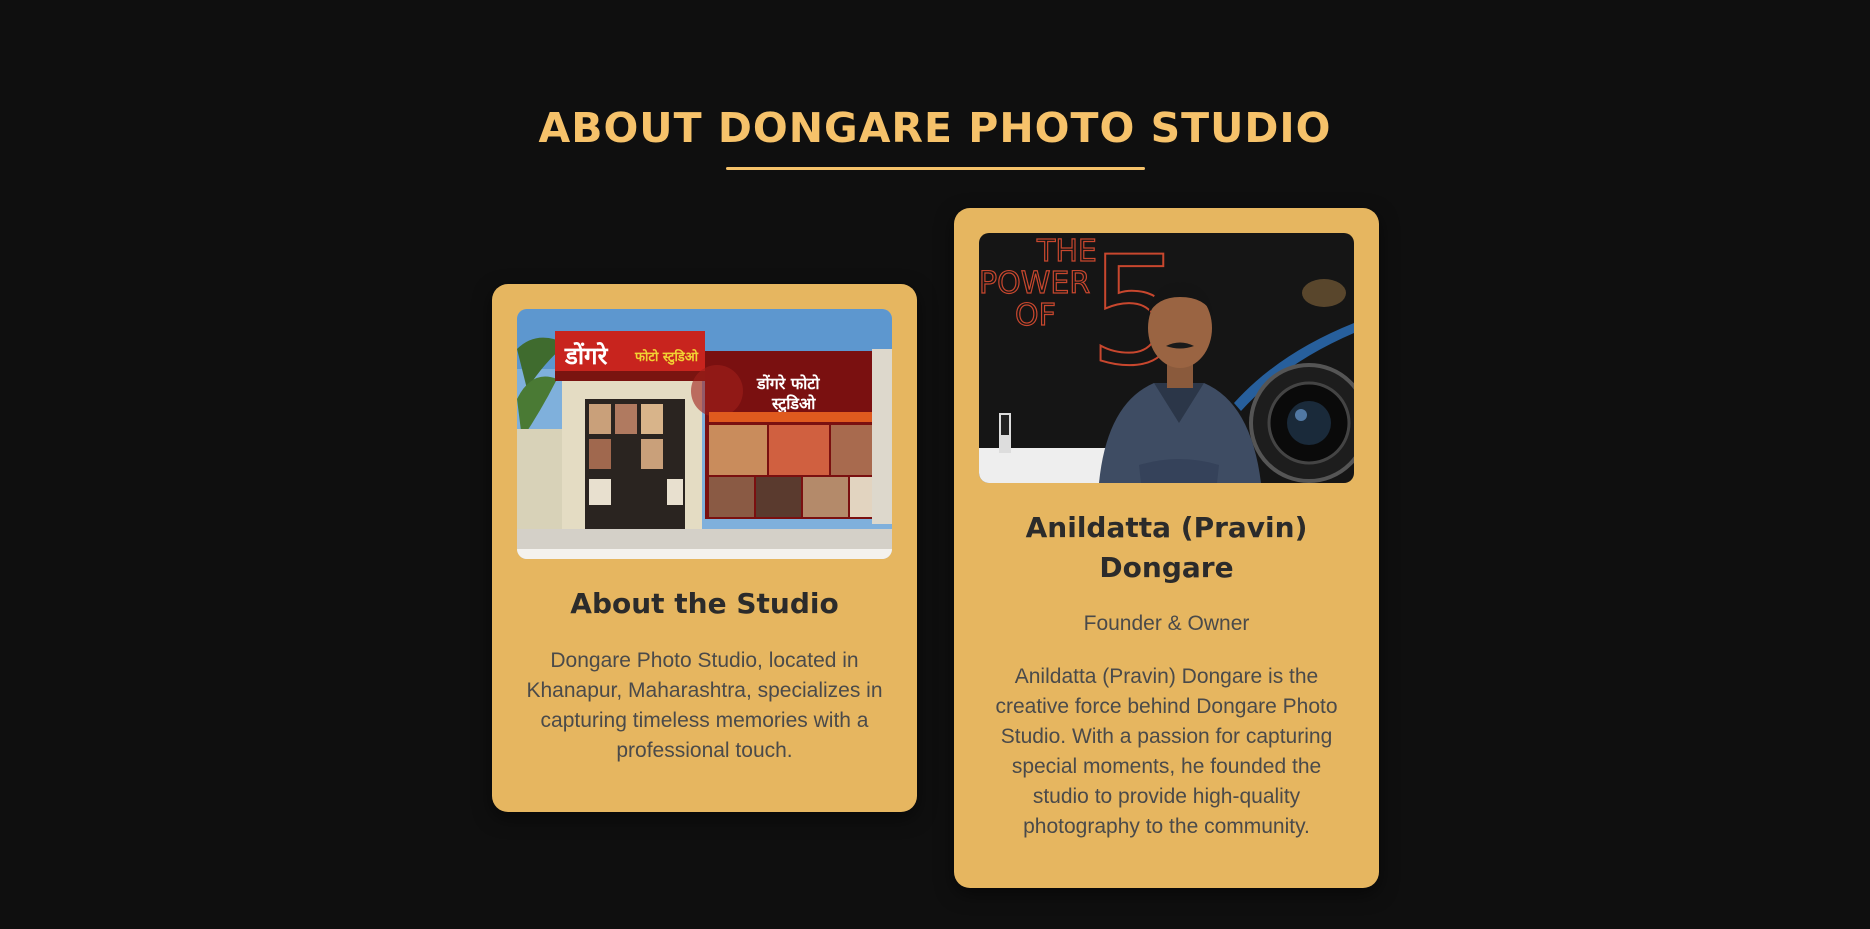  What do you see at coordinates (793, 404) in the screenshot?
I see `banner-title-line2: स्टुडिओ` at bounding box center [793, 404].